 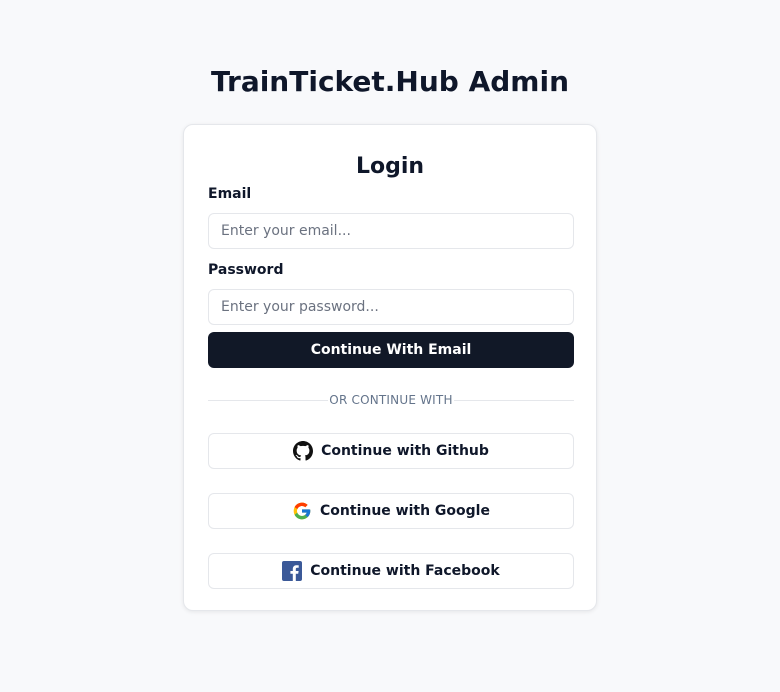 I want to click on google-button-label: Continue with Google, so click(x=405, y=511).